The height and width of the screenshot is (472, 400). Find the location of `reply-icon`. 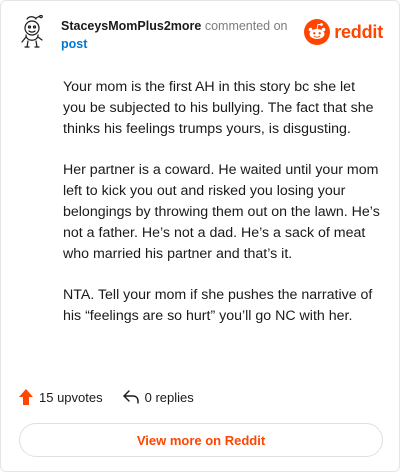

reply-icon is located at coordinates (130, 397).